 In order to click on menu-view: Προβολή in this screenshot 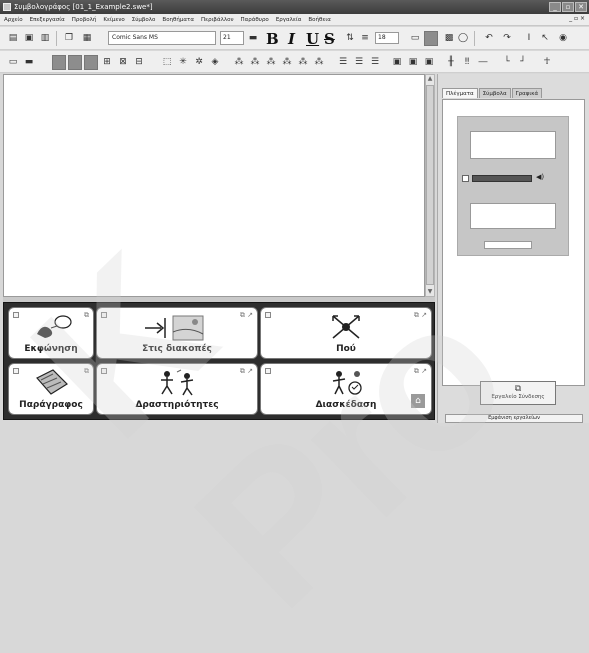, I will do `click(84, 20)`.